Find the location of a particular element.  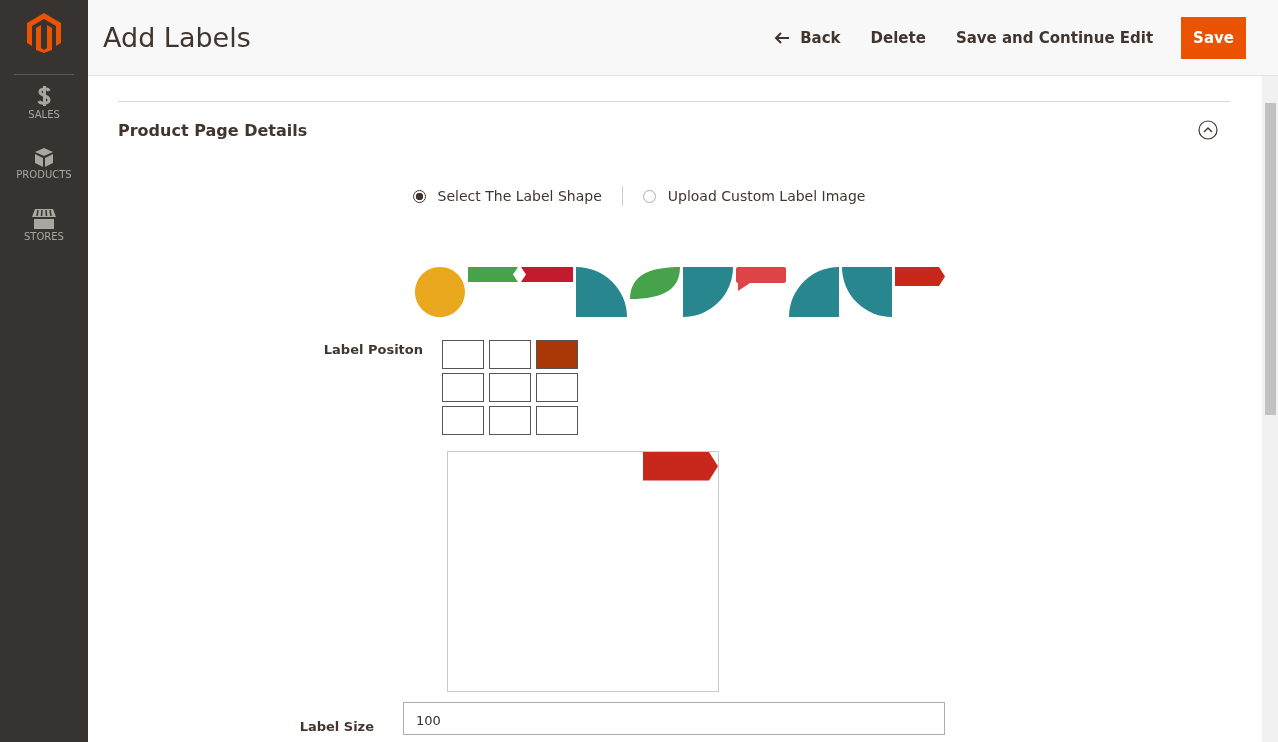

action-button: Delete is located at coordinates (898, 37).